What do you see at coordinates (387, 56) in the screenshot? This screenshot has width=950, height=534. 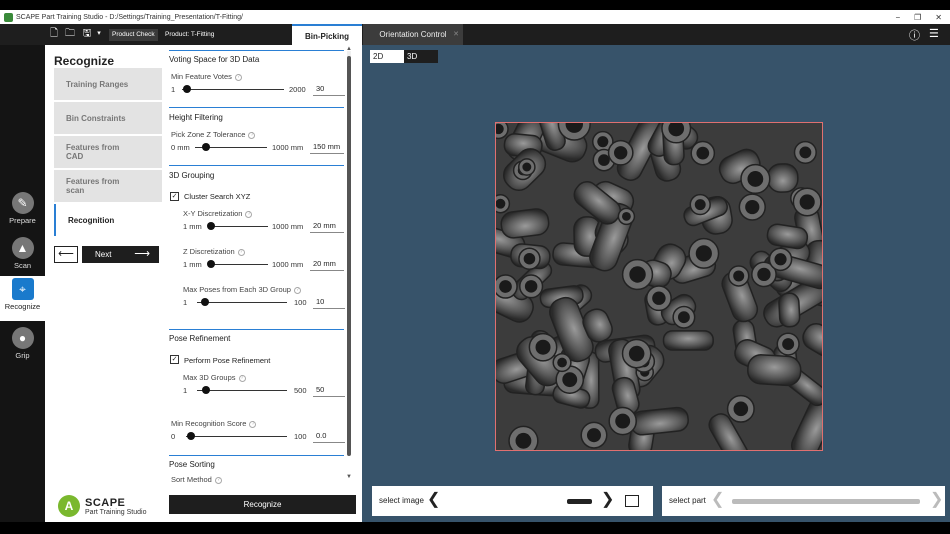 I see `view-2d-button: 2D` at bounding box center [387, 56].